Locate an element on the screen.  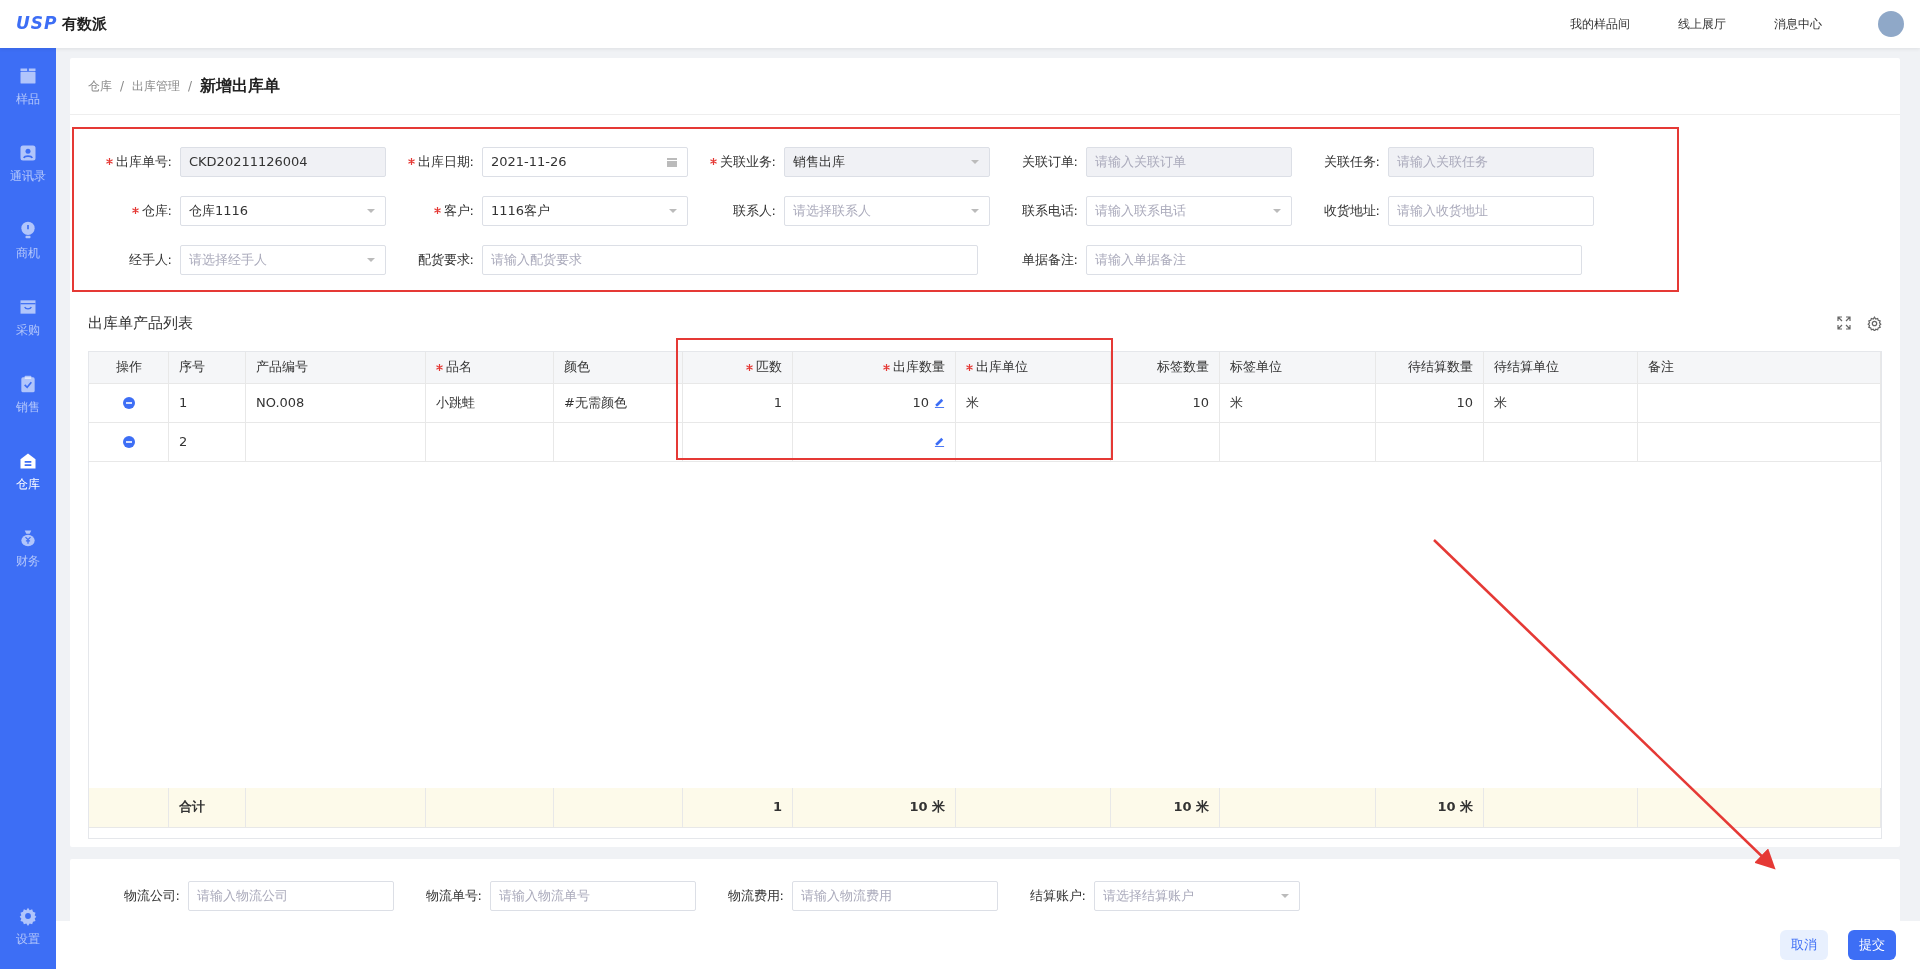
input-field: 请输入配货要求 is located at coordinates (730, 259).